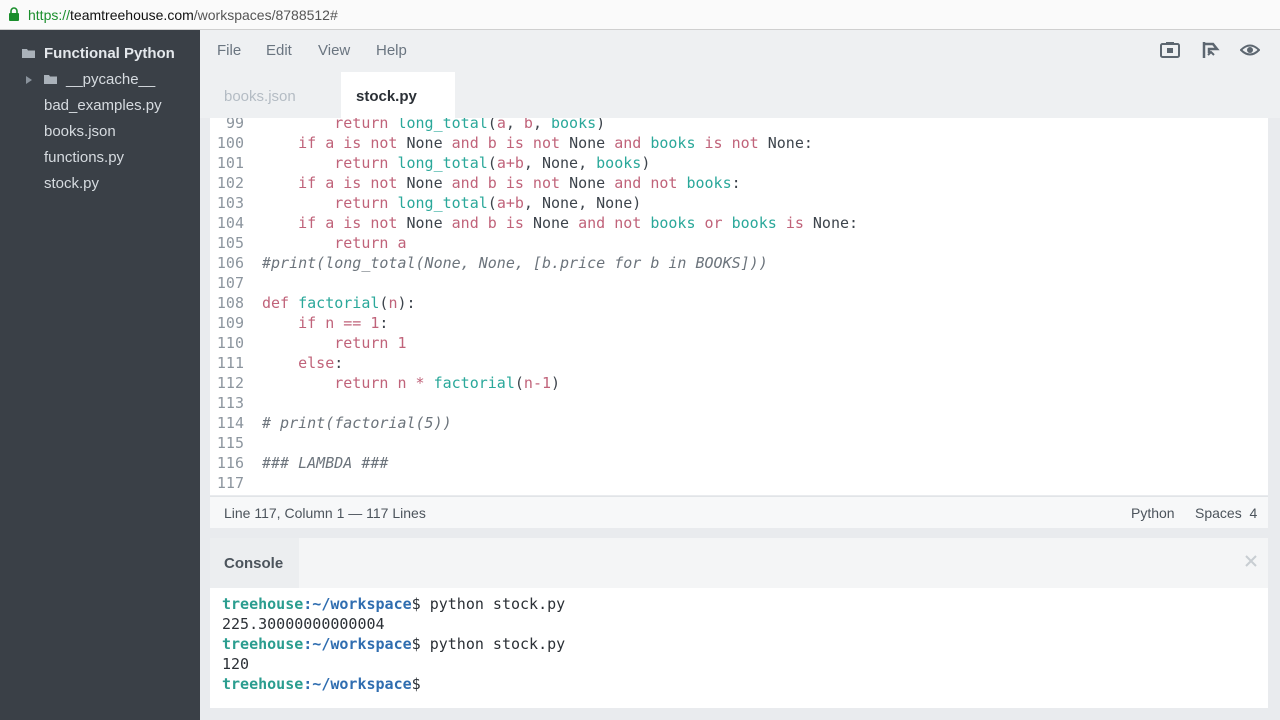 The width and height of the screenshot is (1280, 720). I want to click on code-token: and not, so click(614, 223).